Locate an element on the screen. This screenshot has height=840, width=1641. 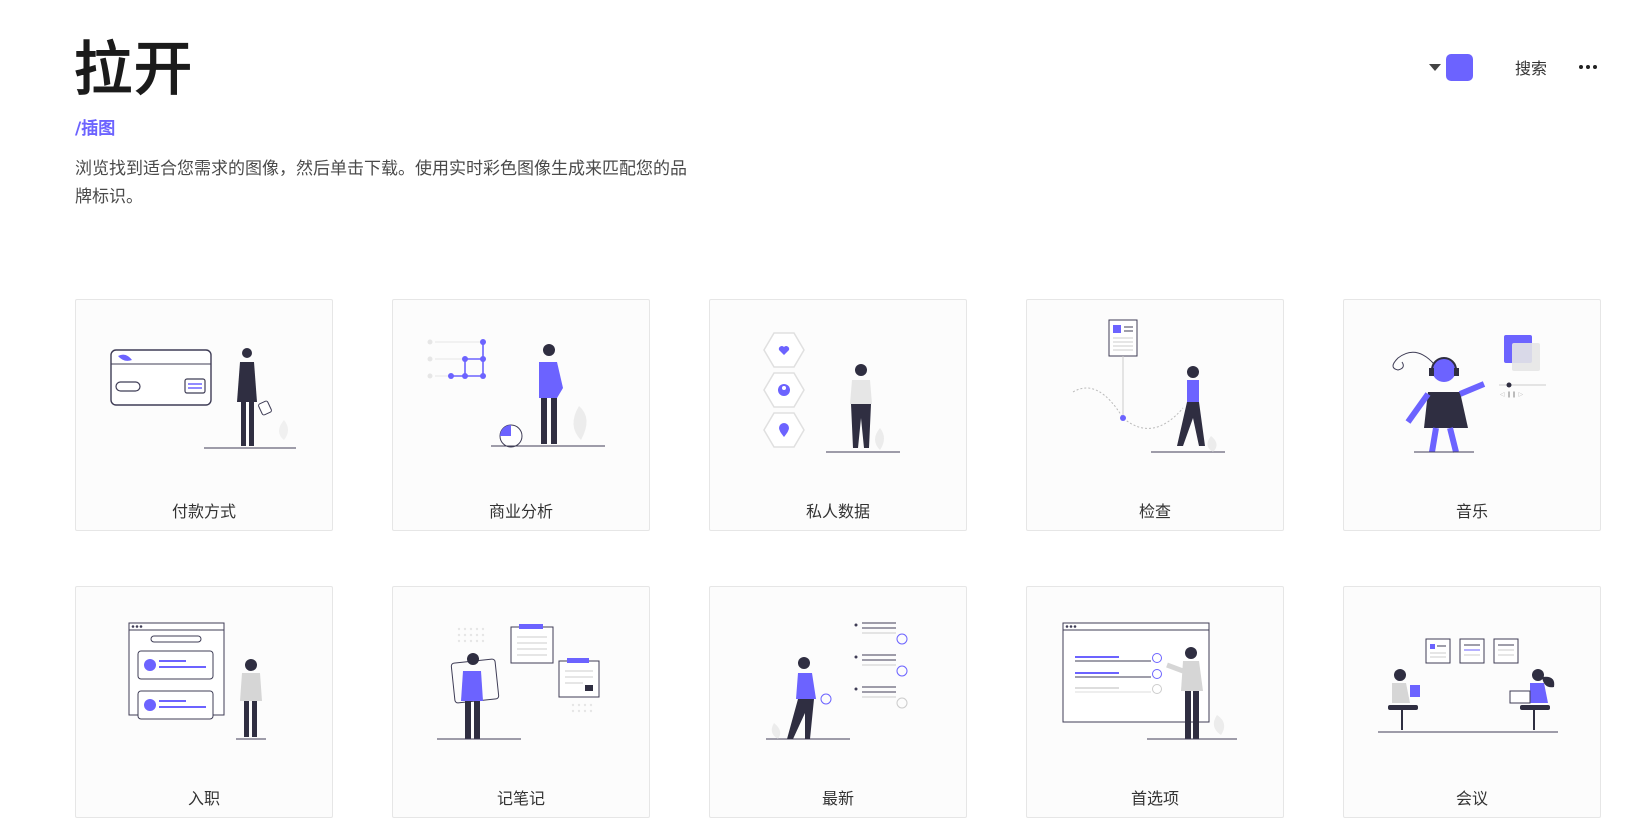
category-label: 会议 is located at coordinates (1471, 798).